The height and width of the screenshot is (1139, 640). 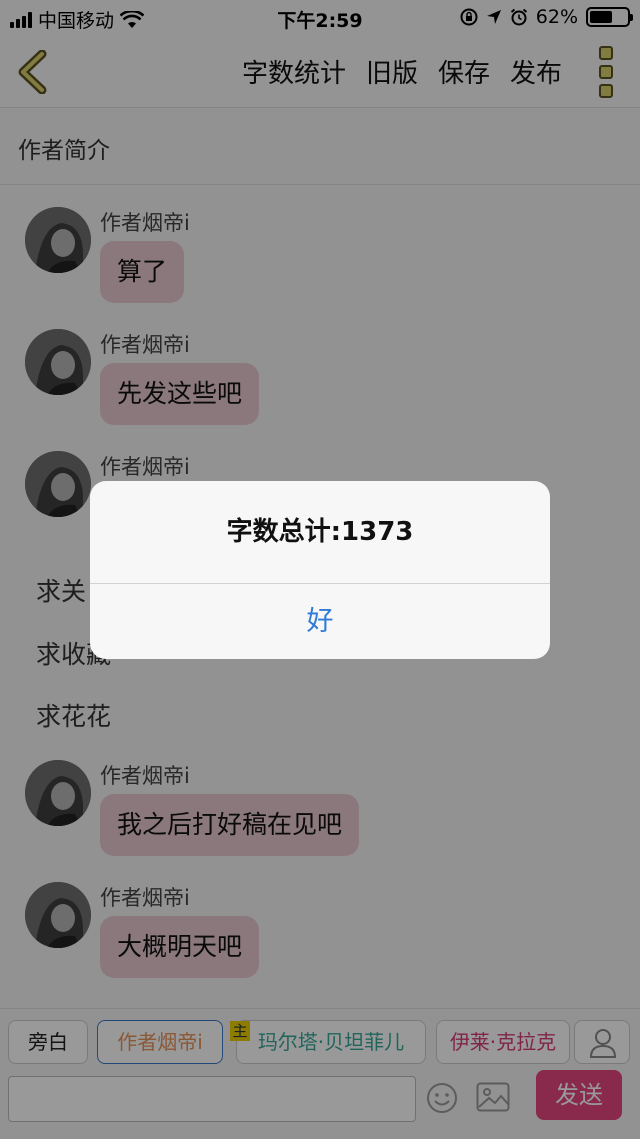 I want to click on alert-ok-button: 好, so click(x=320, y=621).